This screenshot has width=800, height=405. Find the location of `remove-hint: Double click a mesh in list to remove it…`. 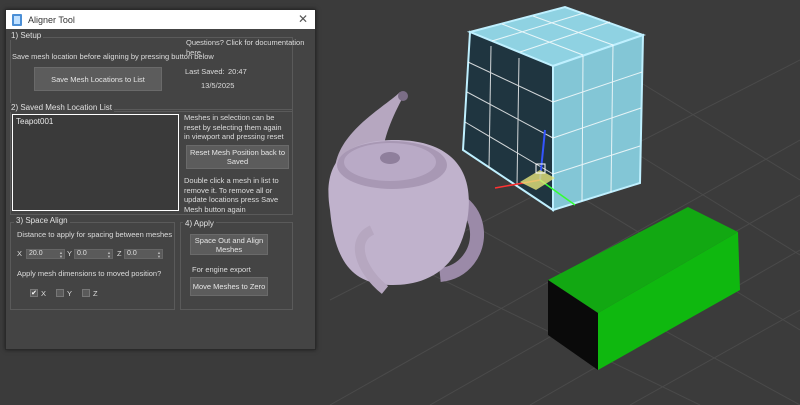

remove-hint: Double click a mesh in list to remove it… is located at coordinates (231, 195).